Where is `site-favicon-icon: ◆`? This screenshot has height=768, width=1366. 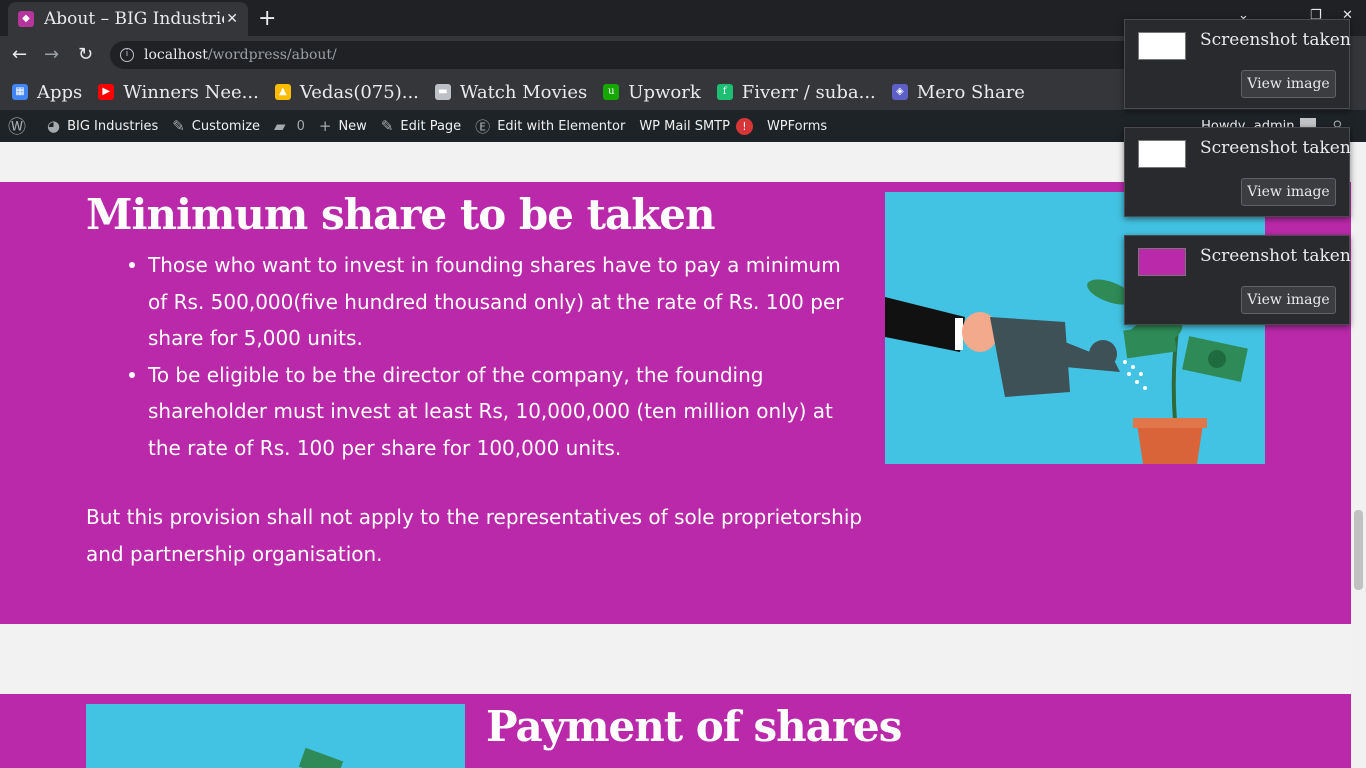
site-favicon-icon: ◆ is located at coordinates (26, 19).